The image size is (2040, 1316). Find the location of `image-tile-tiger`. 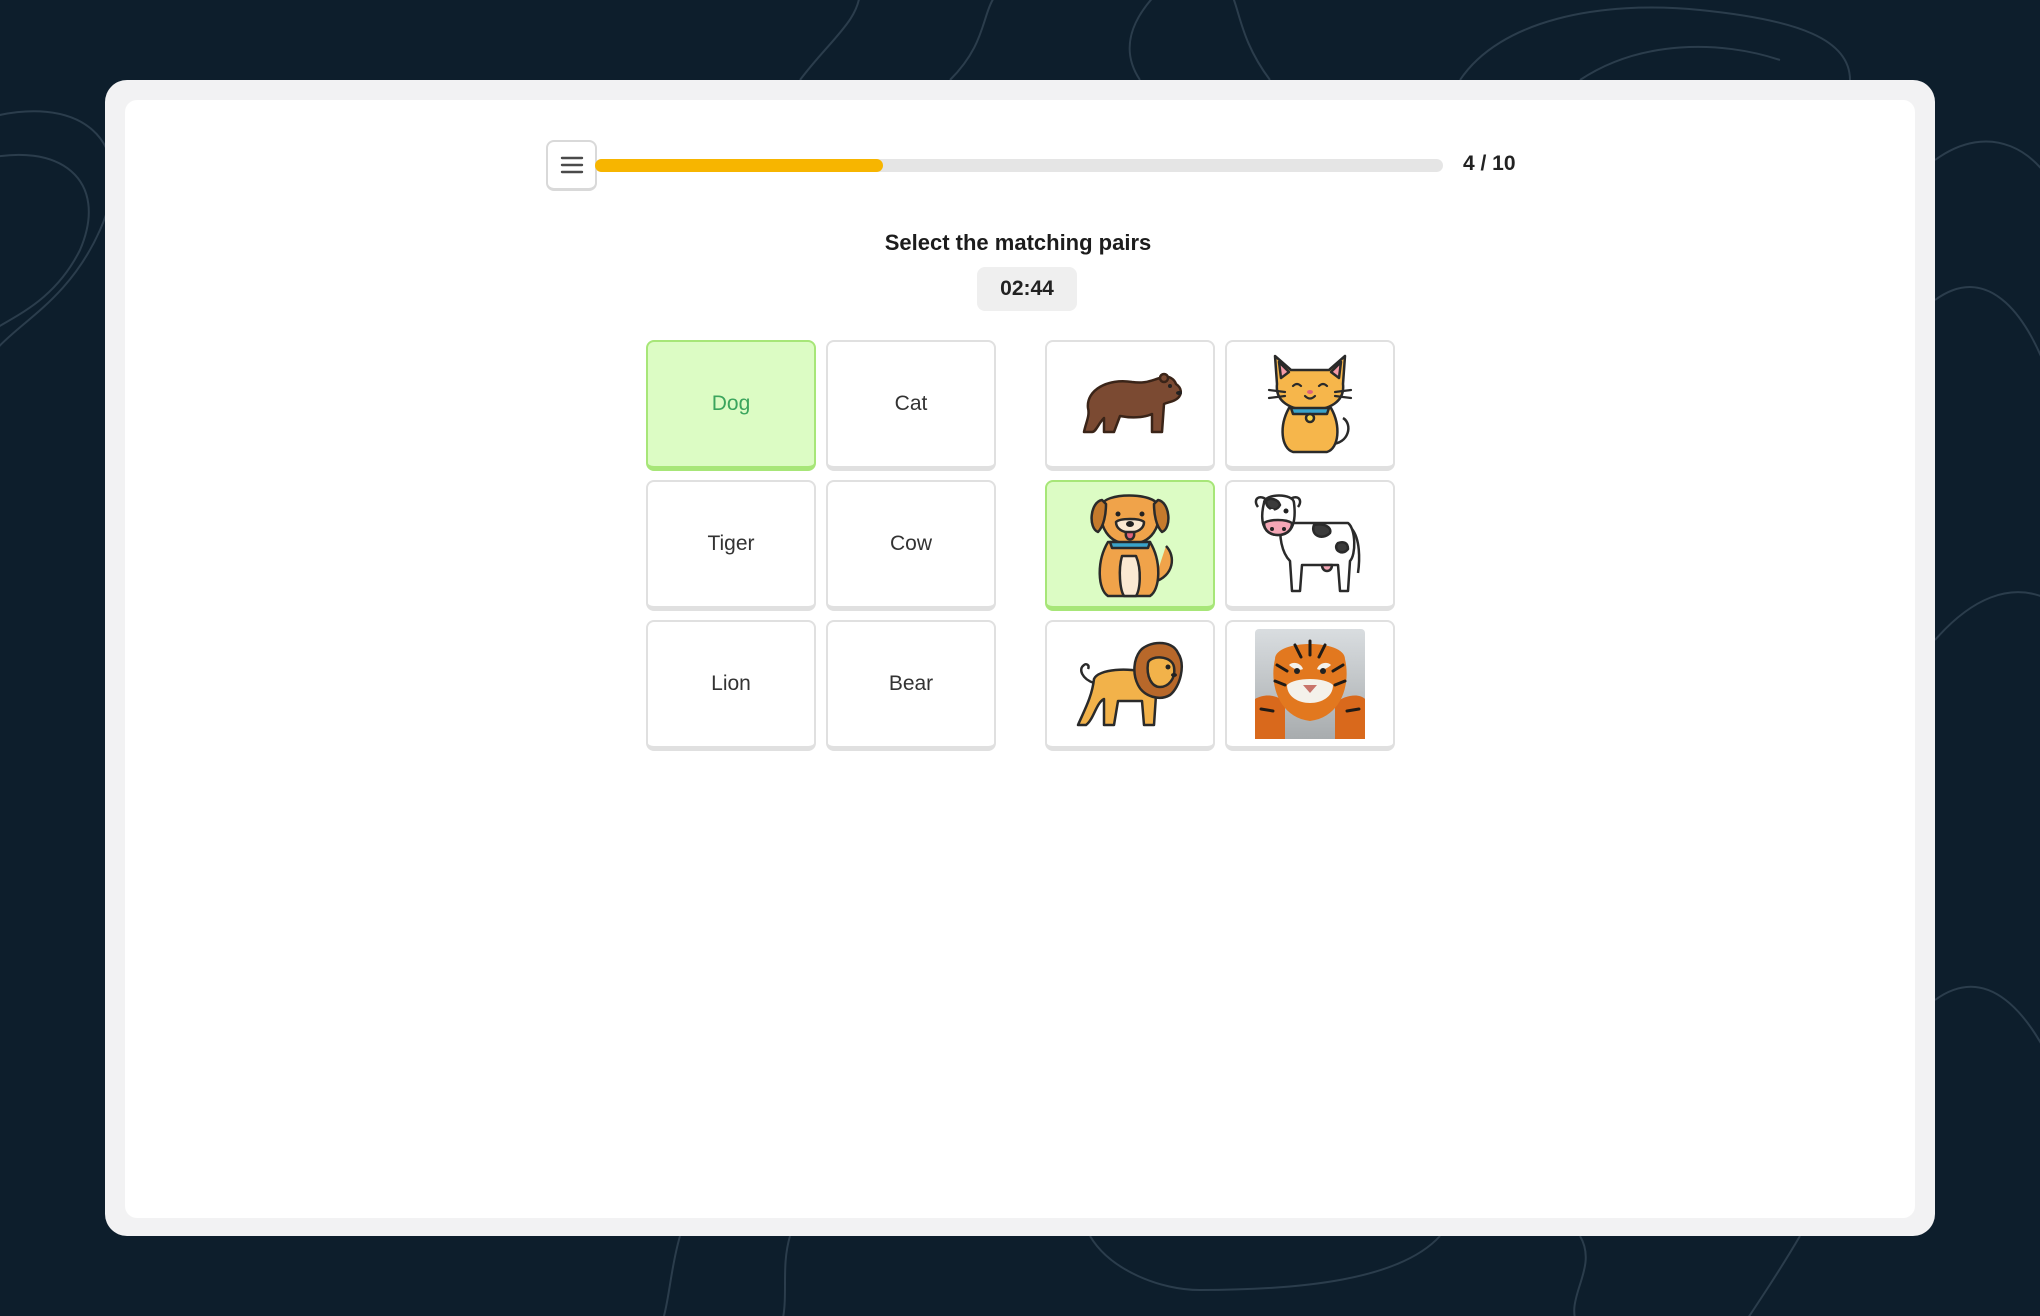

image-tile-tiger is located at coordinates (1310, 685).